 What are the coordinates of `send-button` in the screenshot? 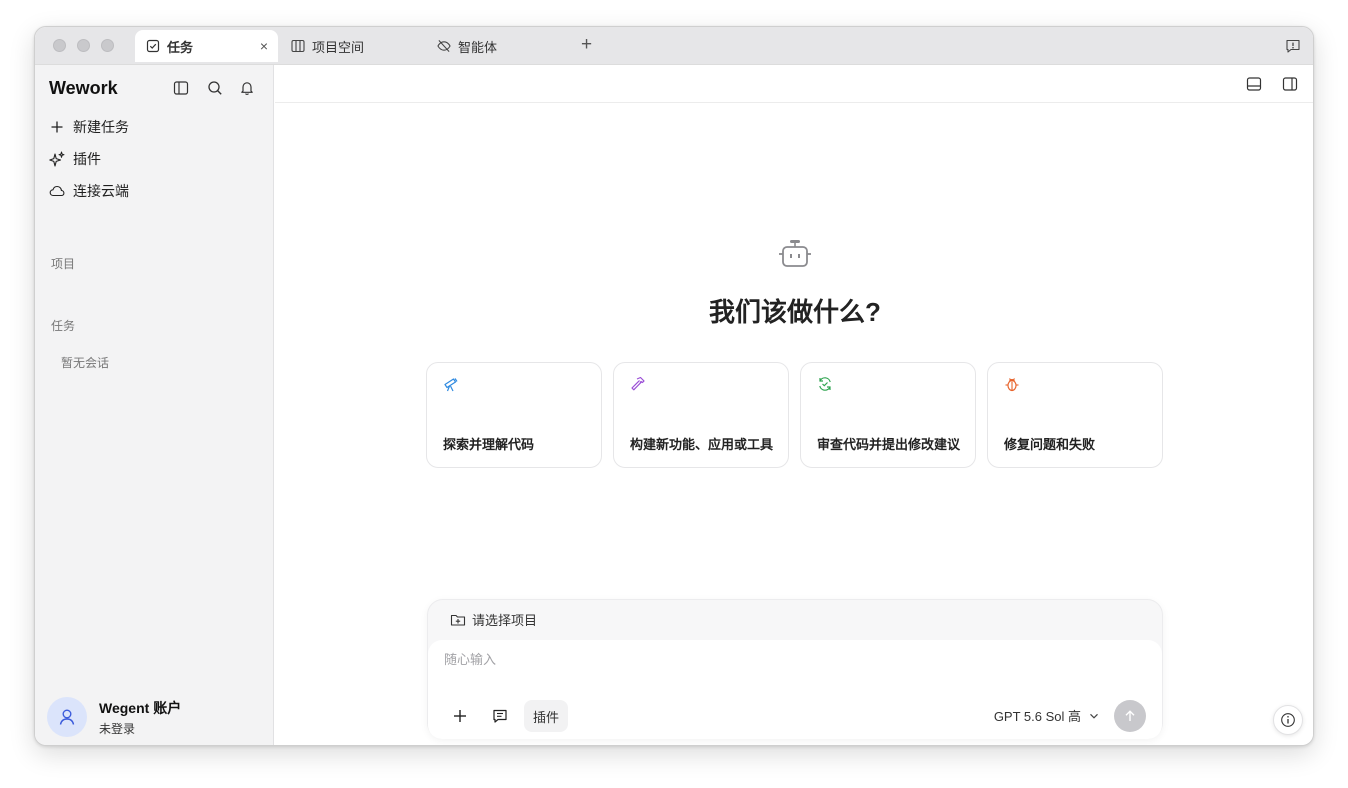 It's located at (1130, 716).